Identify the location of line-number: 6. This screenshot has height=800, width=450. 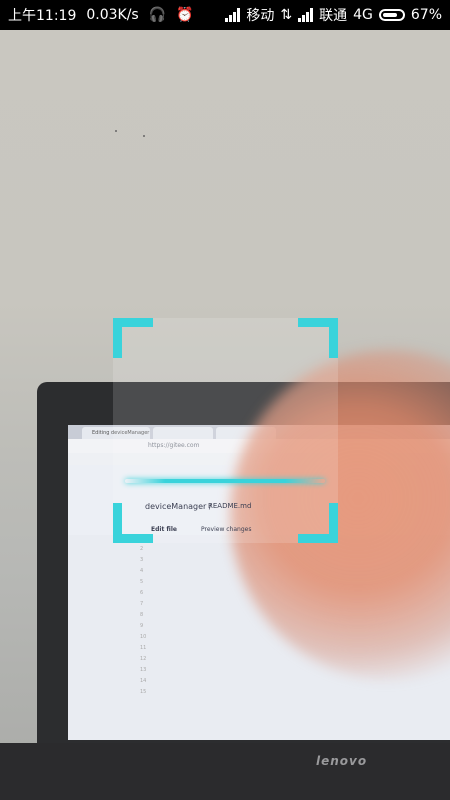
(142, 593).